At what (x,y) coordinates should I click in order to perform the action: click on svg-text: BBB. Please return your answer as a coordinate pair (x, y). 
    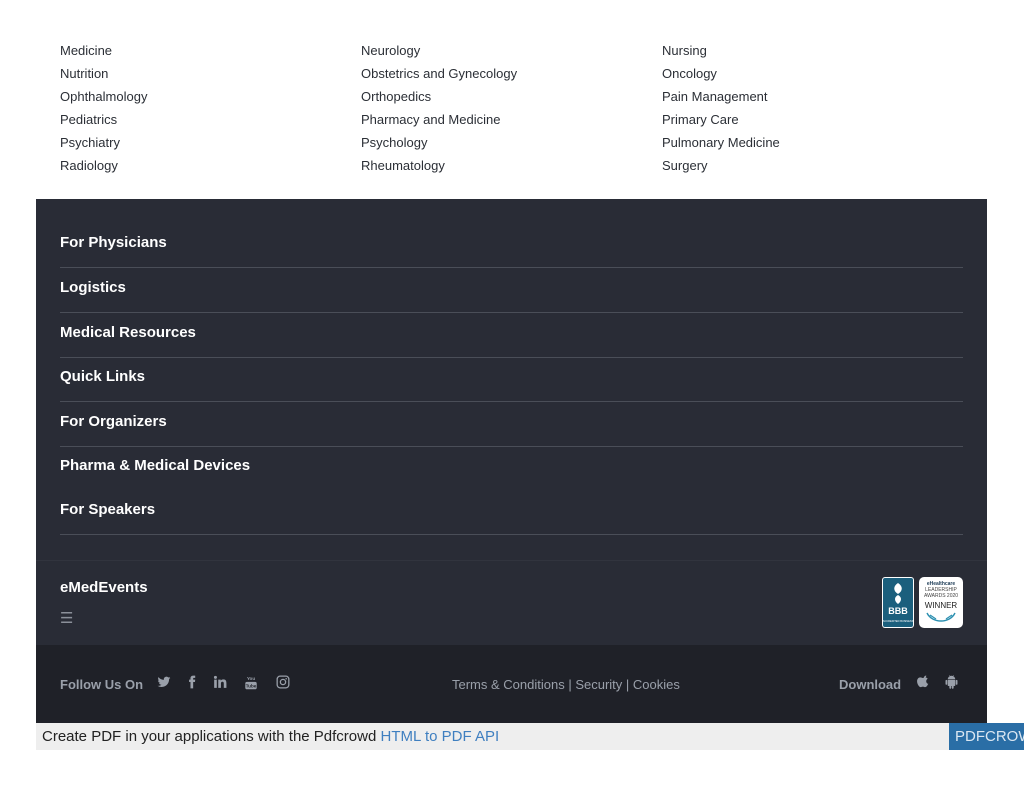
    Looking at the image, I should click on (898, 611).